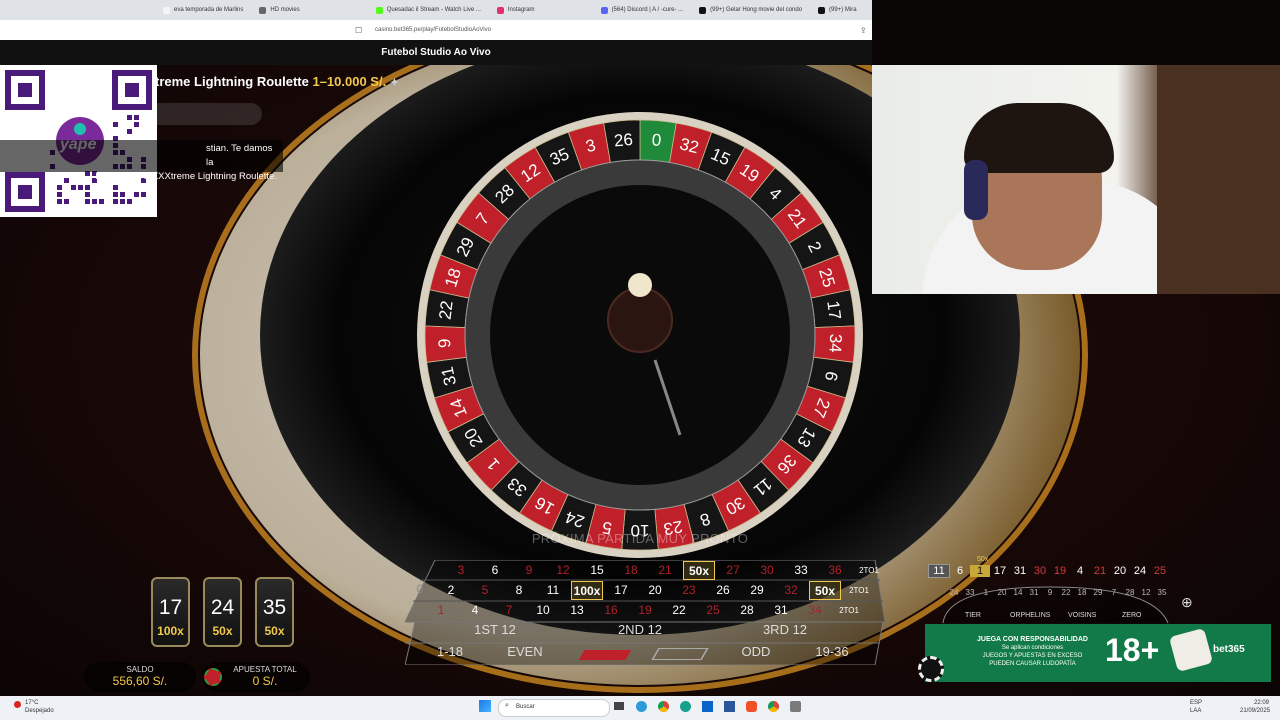  What do you see at coordinates (1034, 592) in the screenshot?
I see `racetrack-number: 31` at bounding box center [1034, 592].